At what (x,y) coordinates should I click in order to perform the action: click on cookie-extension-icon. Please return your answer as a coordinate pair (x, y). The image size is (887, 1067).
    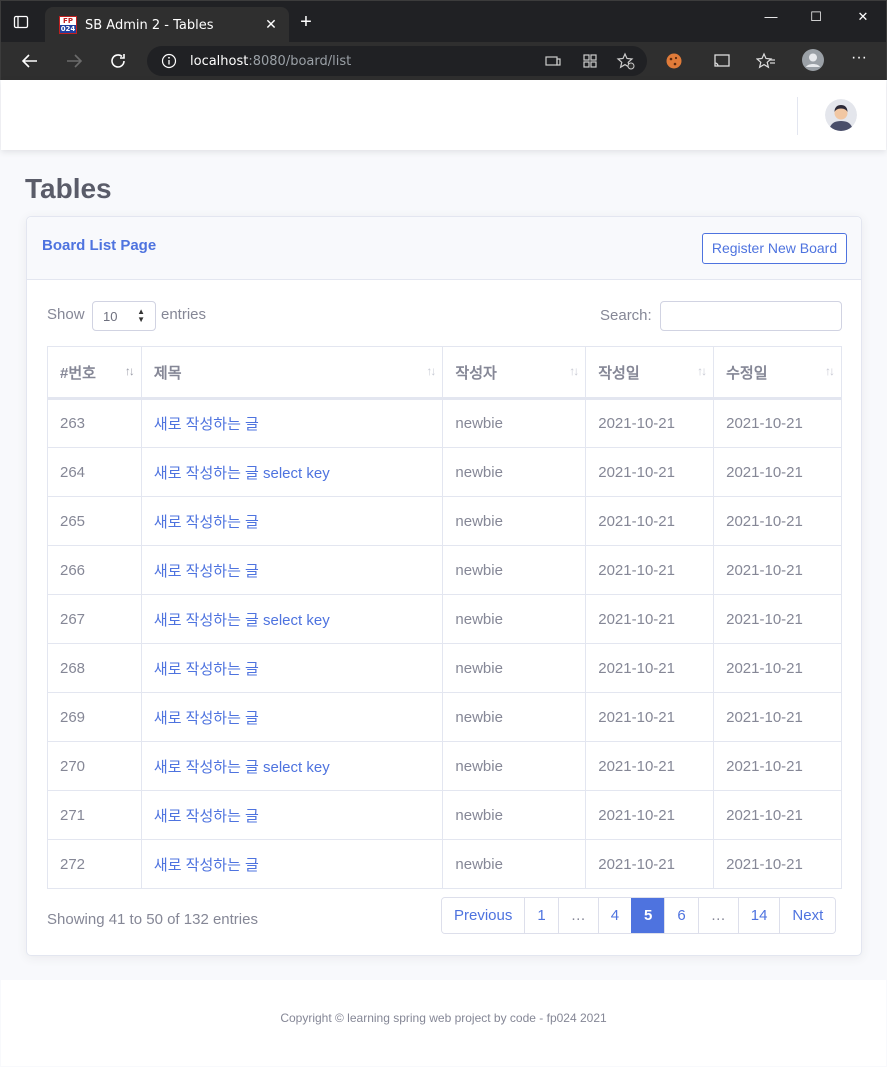
    Looking at the image, I should click on (674, 61).